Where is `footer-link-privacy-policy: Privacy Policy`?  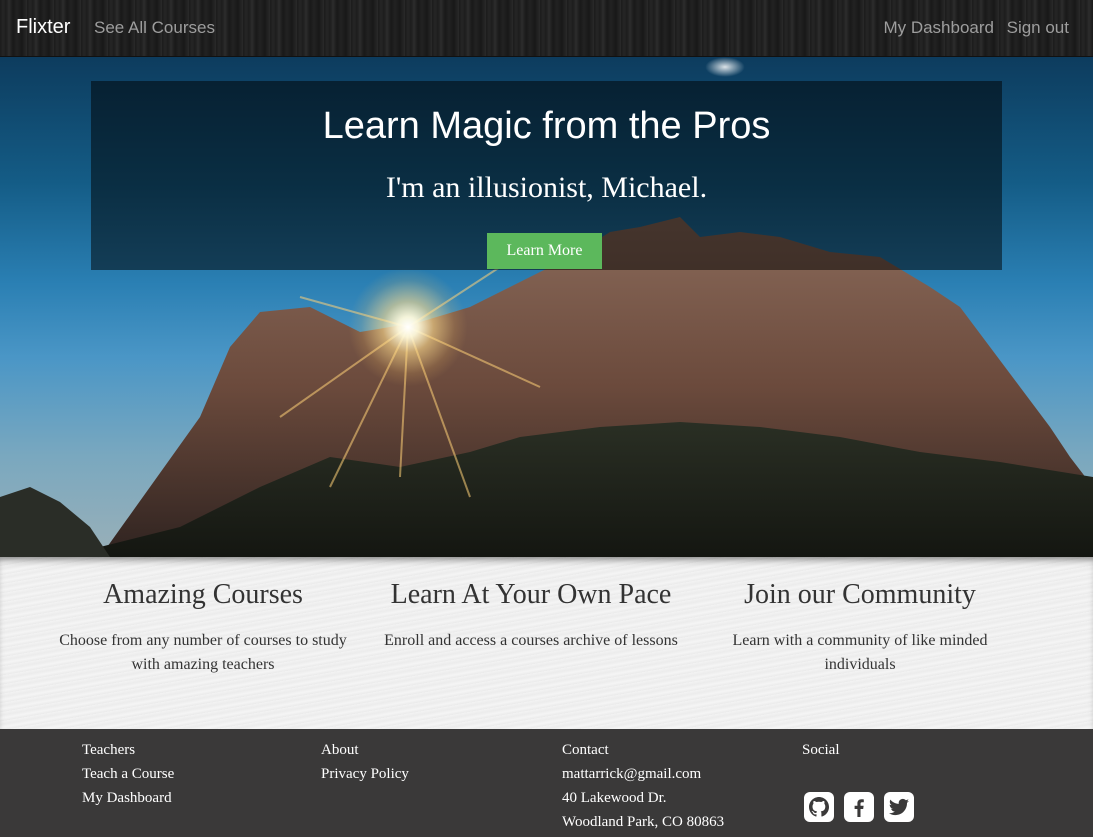
footer-link-privacy-policy: Privacy Policy is located at coordinates (365, 774).